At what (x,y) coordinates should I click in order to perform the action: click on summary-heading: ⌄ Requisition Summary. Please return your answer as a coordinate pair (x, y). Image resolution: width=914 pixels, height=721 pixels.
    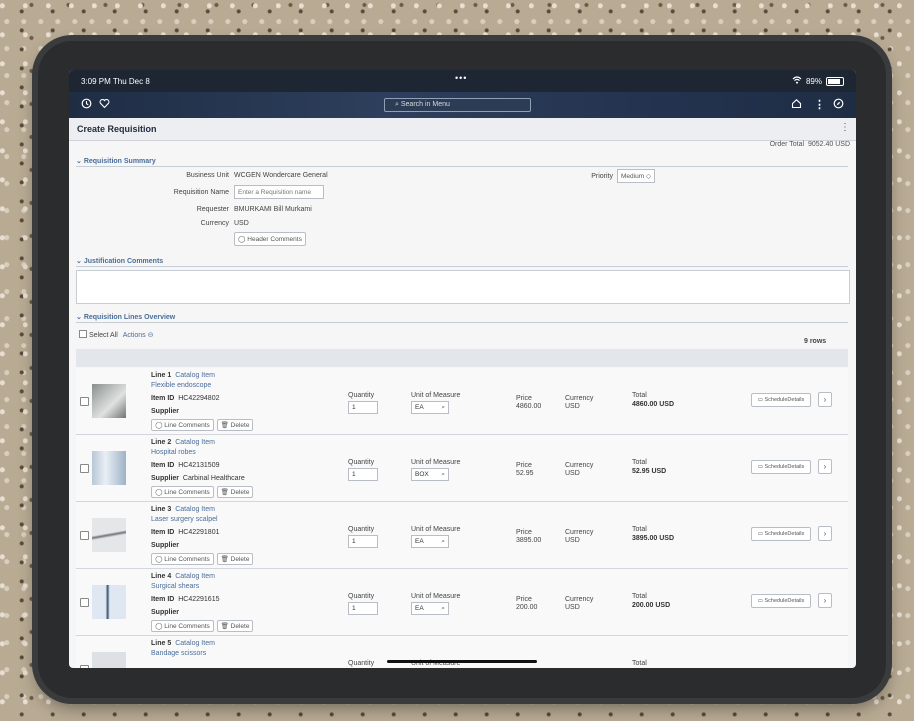
    Looking at the image, I should click on (116, 161).